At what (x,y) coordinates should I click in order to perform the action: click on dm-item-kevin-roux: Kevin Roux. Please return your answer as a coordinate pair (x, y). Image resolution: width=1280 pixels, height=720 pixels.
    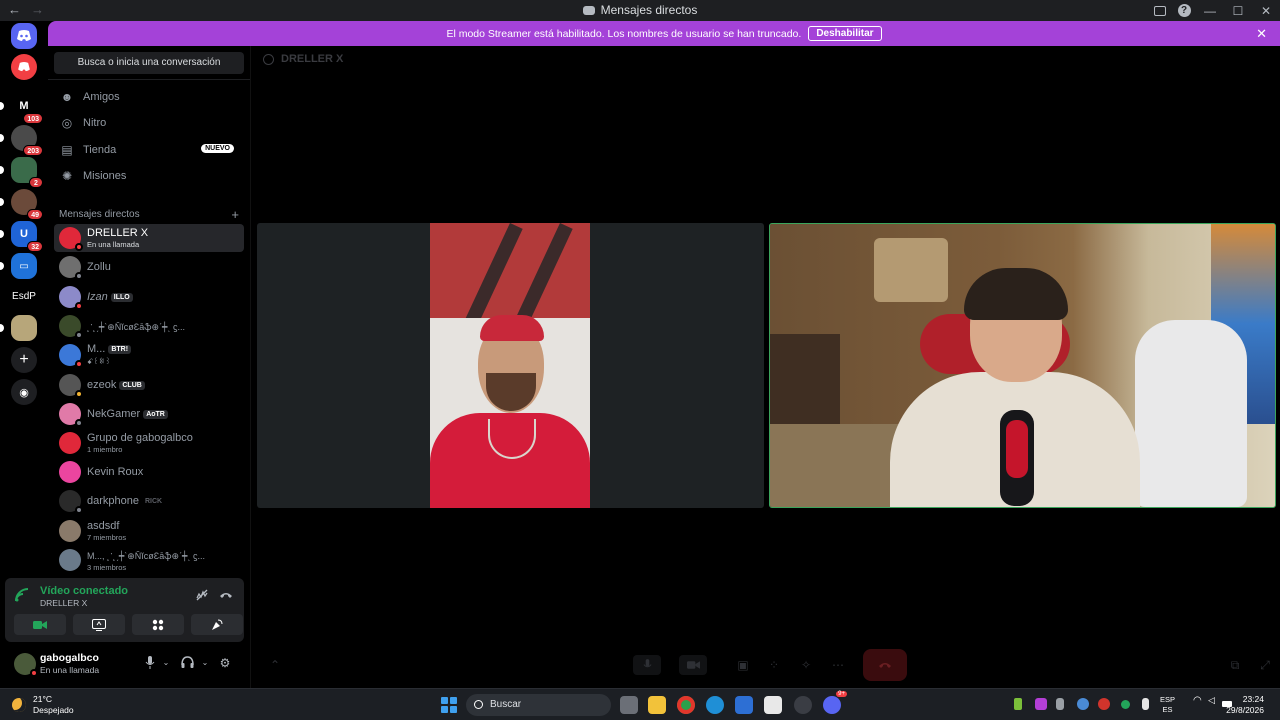
    Looking at the image, I should click on (149, 472).